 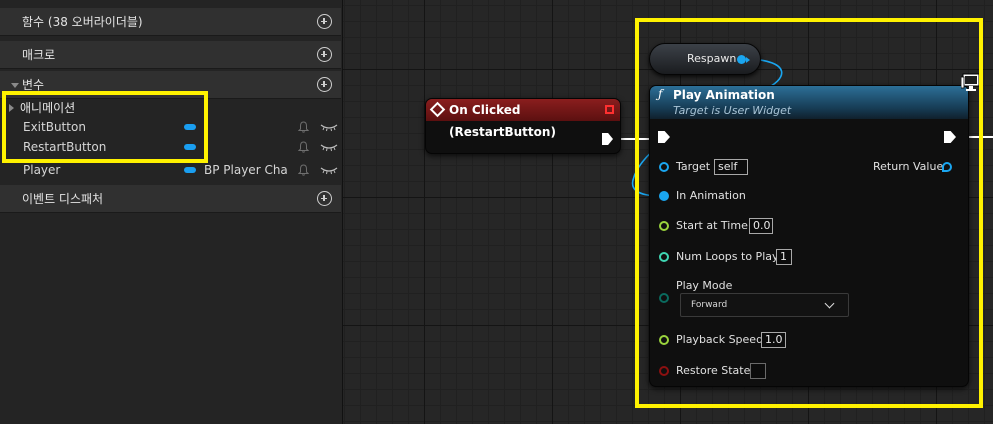 What do you see at coordinates (437, 109) in the screenshot?
I see `event-diamond-icon` at bounding box center [437, 109].